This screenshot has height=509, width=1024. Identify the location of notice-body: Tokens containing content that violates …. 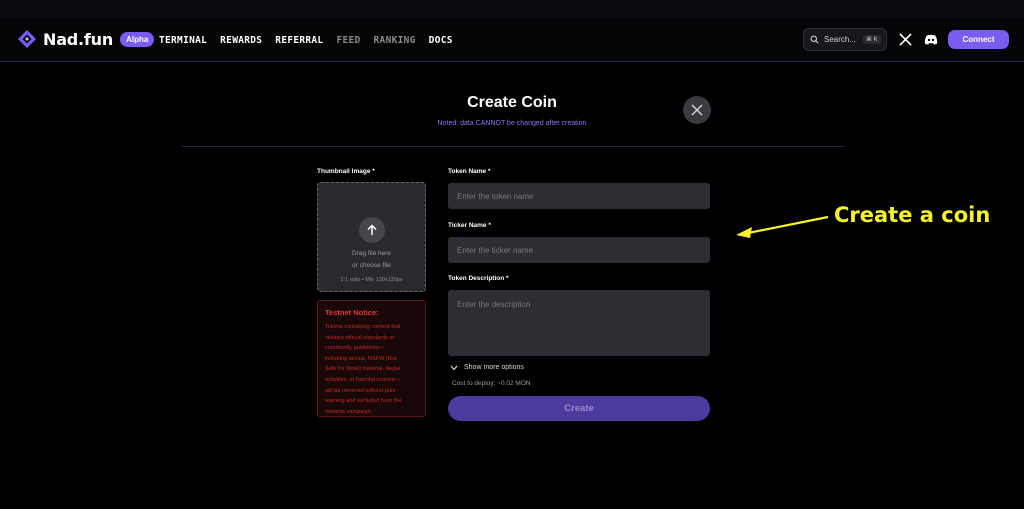
(371, 369).